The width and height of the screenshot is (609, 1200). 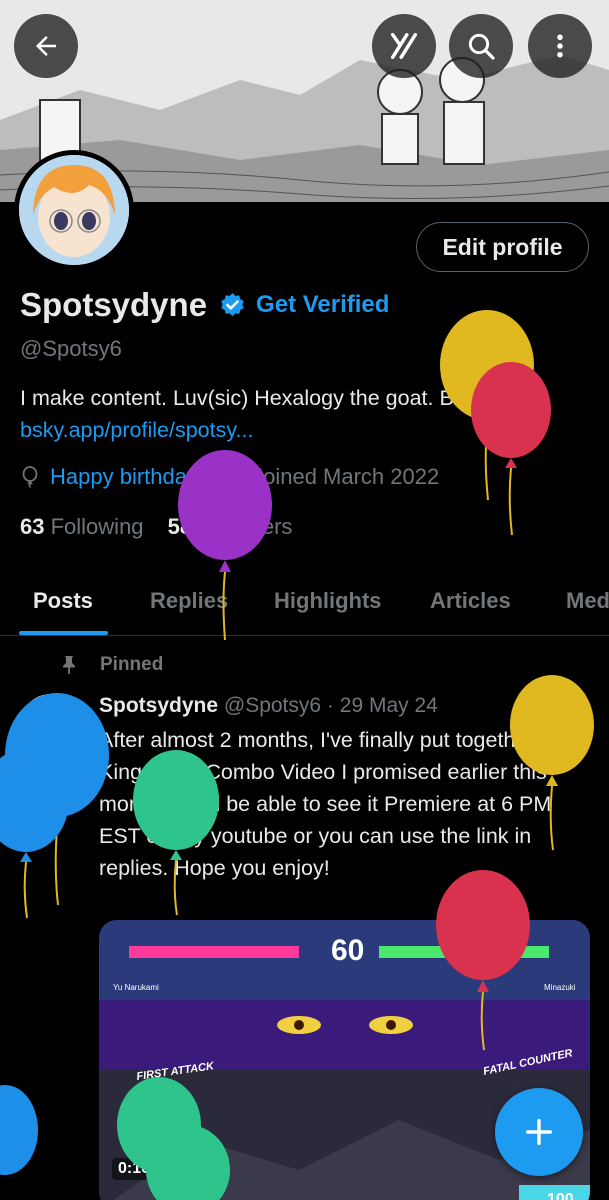 I want to click on more-vertical-icon, so click(x=560, y=46).